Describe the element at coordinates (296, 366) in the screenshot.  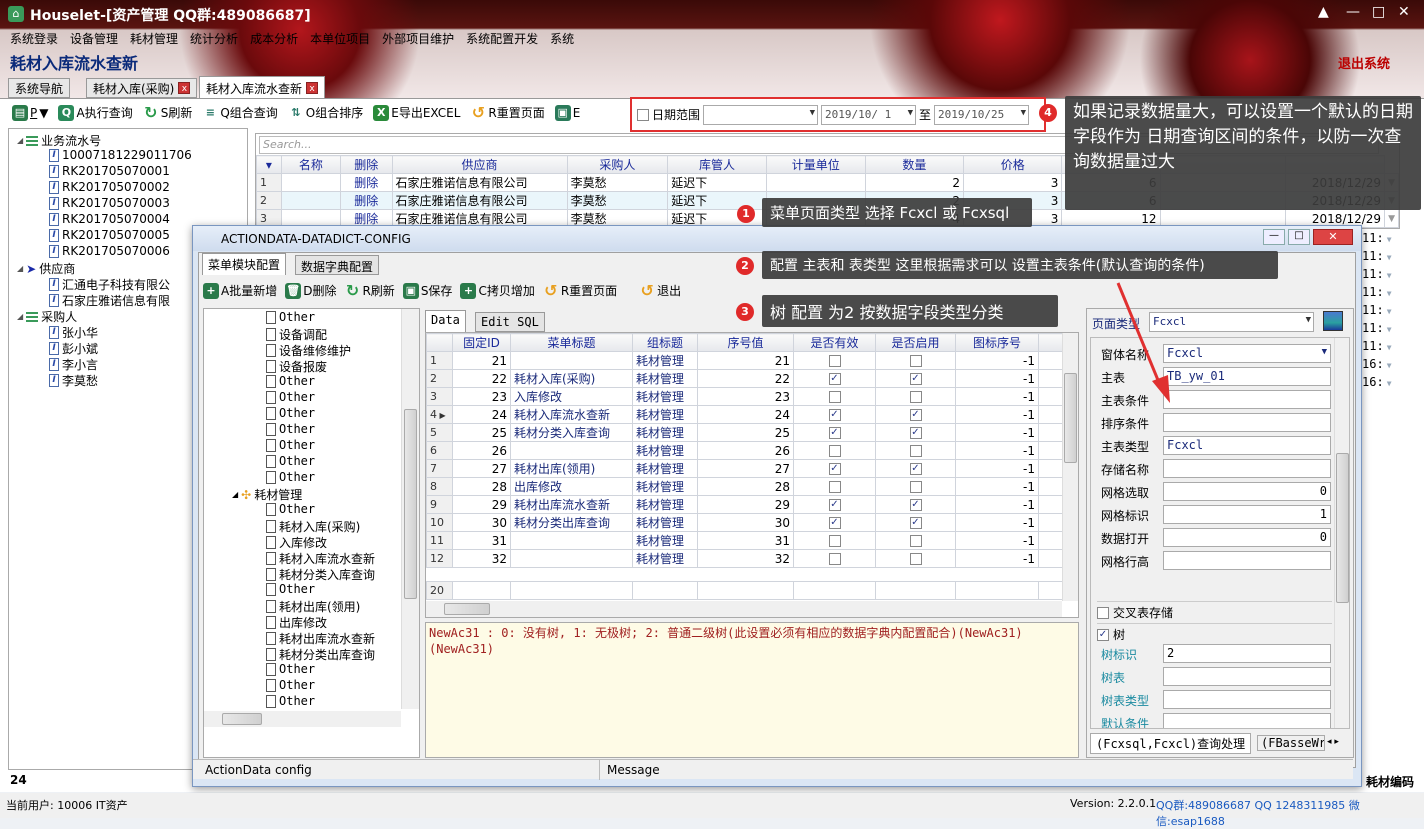
I see `tree-node: 设备报废` at that location.